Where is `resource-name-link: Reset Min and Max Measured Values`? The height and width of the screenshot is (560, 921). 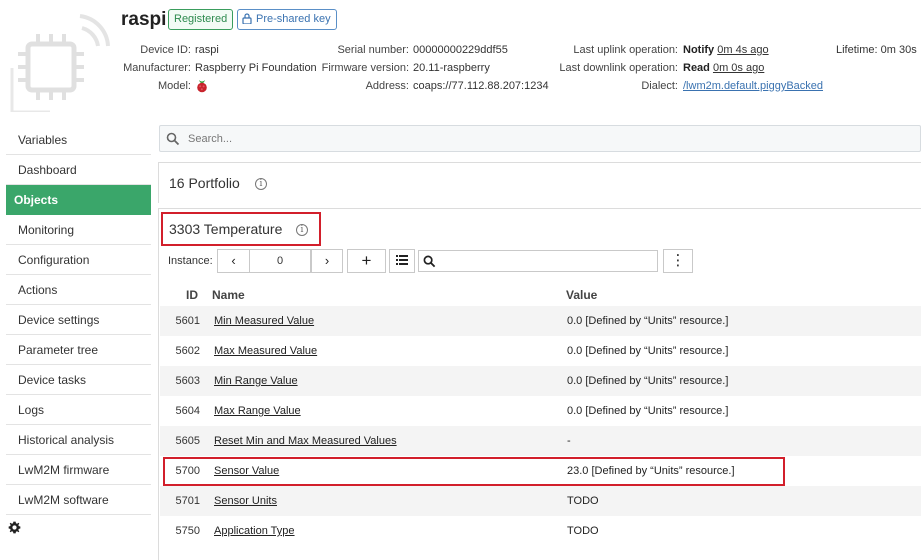
resource-name-link: Reset Min and Max Measured Values is located at coordinates (305, 441).